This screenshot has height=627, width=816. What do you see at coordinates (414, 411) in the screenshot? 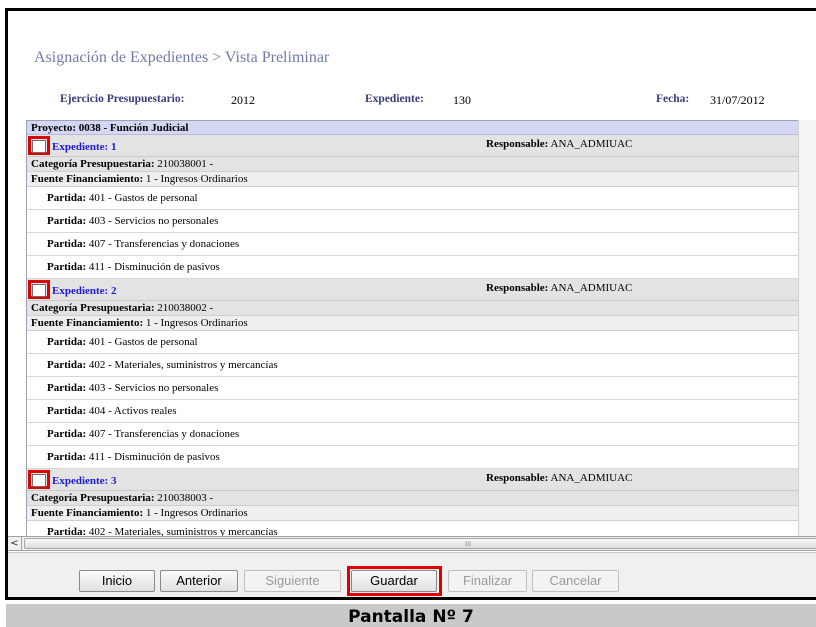
I see `partida-row: Partida: 404 - Activos reales` at bounding box center [414, 411].